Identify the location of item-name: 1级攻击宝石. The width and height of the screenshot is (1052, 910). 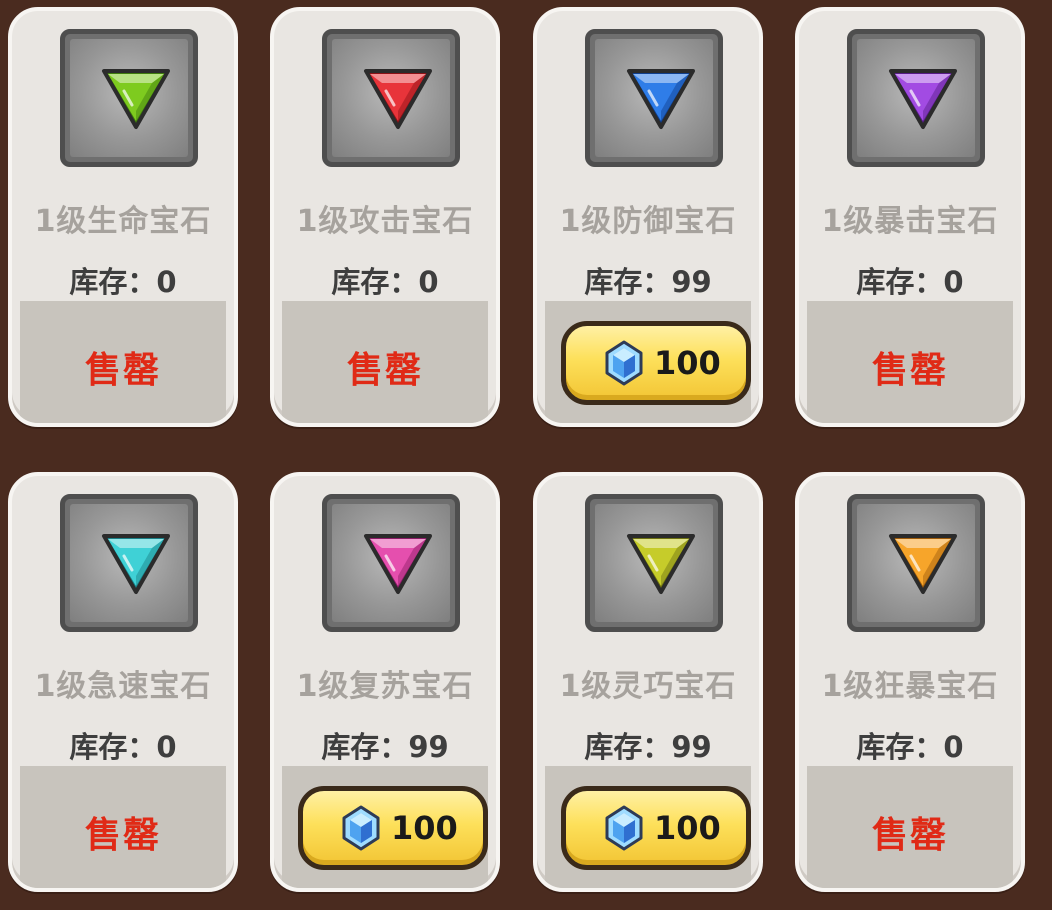
(385, 221).